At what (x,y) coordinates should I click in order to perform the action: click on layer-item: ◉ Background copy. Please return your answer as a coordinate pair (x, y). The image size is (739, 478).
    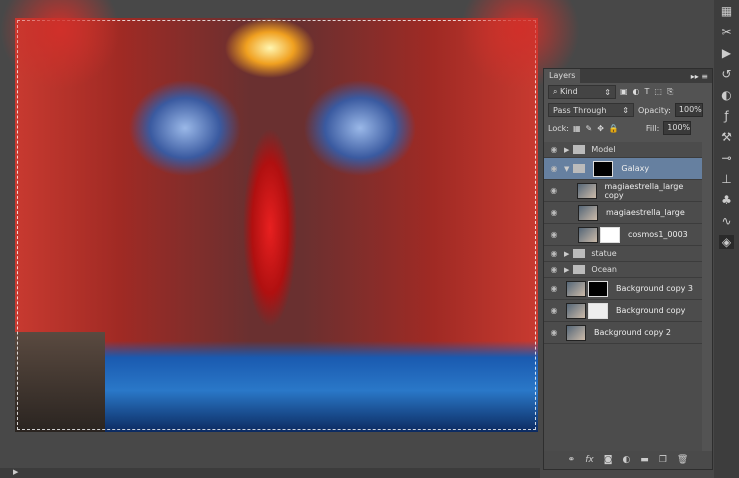
    Looking at the image, I should click on (623, 311).